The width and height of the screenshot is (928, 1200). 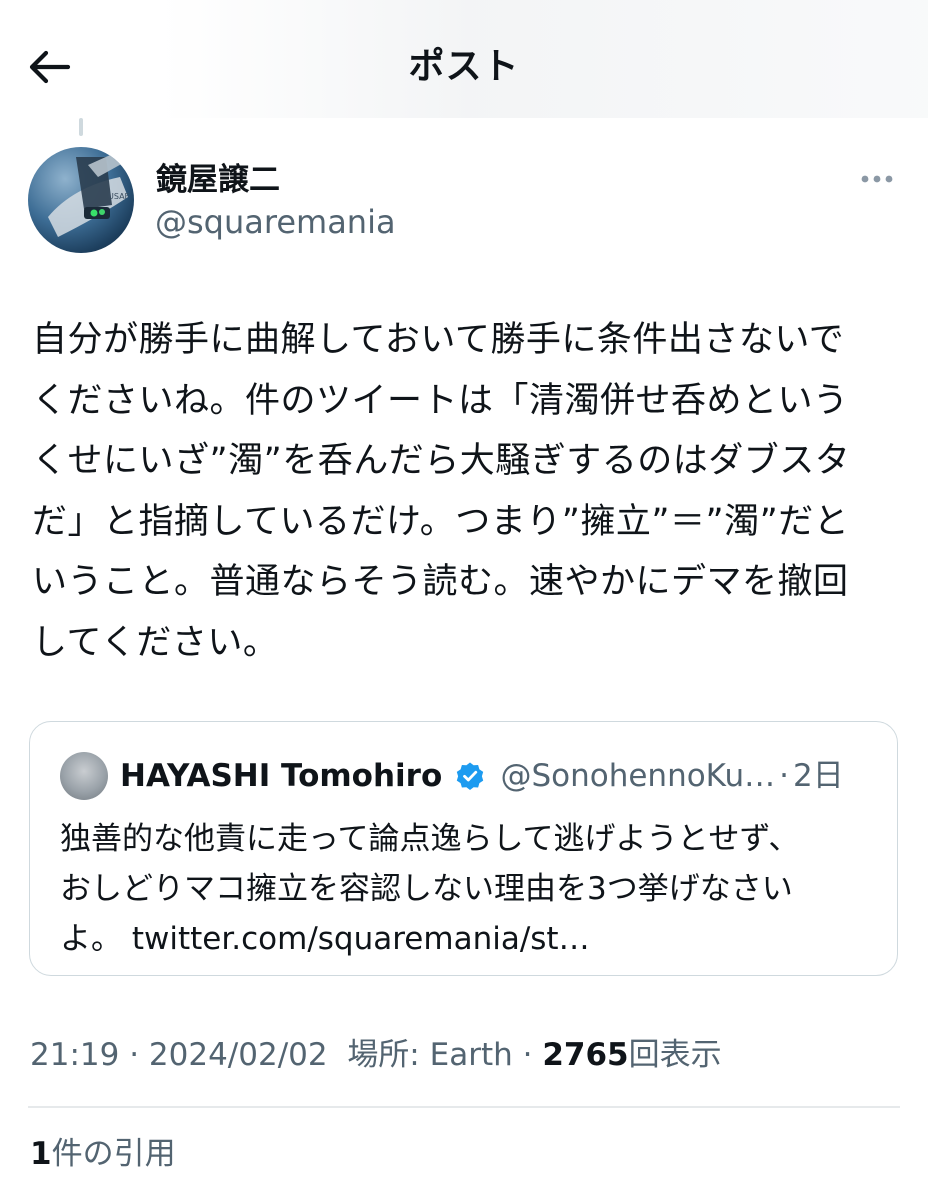 I want to click on quoted-author-avatar, so click(x=84, y=776).